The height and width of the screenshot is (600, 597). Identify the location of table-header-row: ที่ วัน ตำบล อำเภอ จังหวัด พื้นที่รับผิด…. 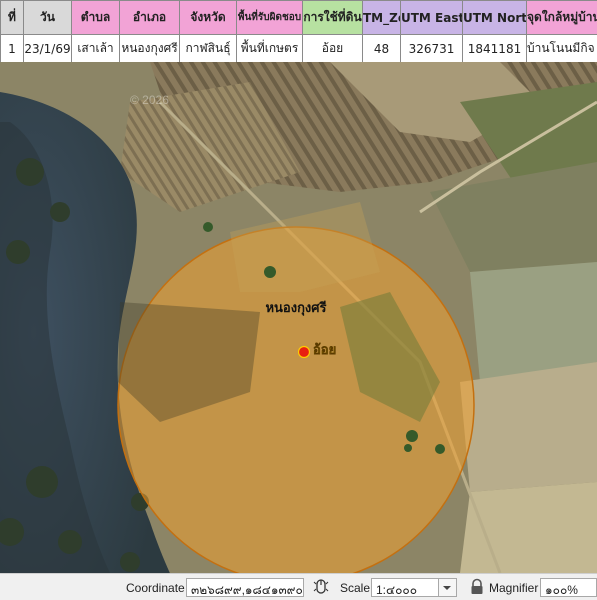
(298, 17).